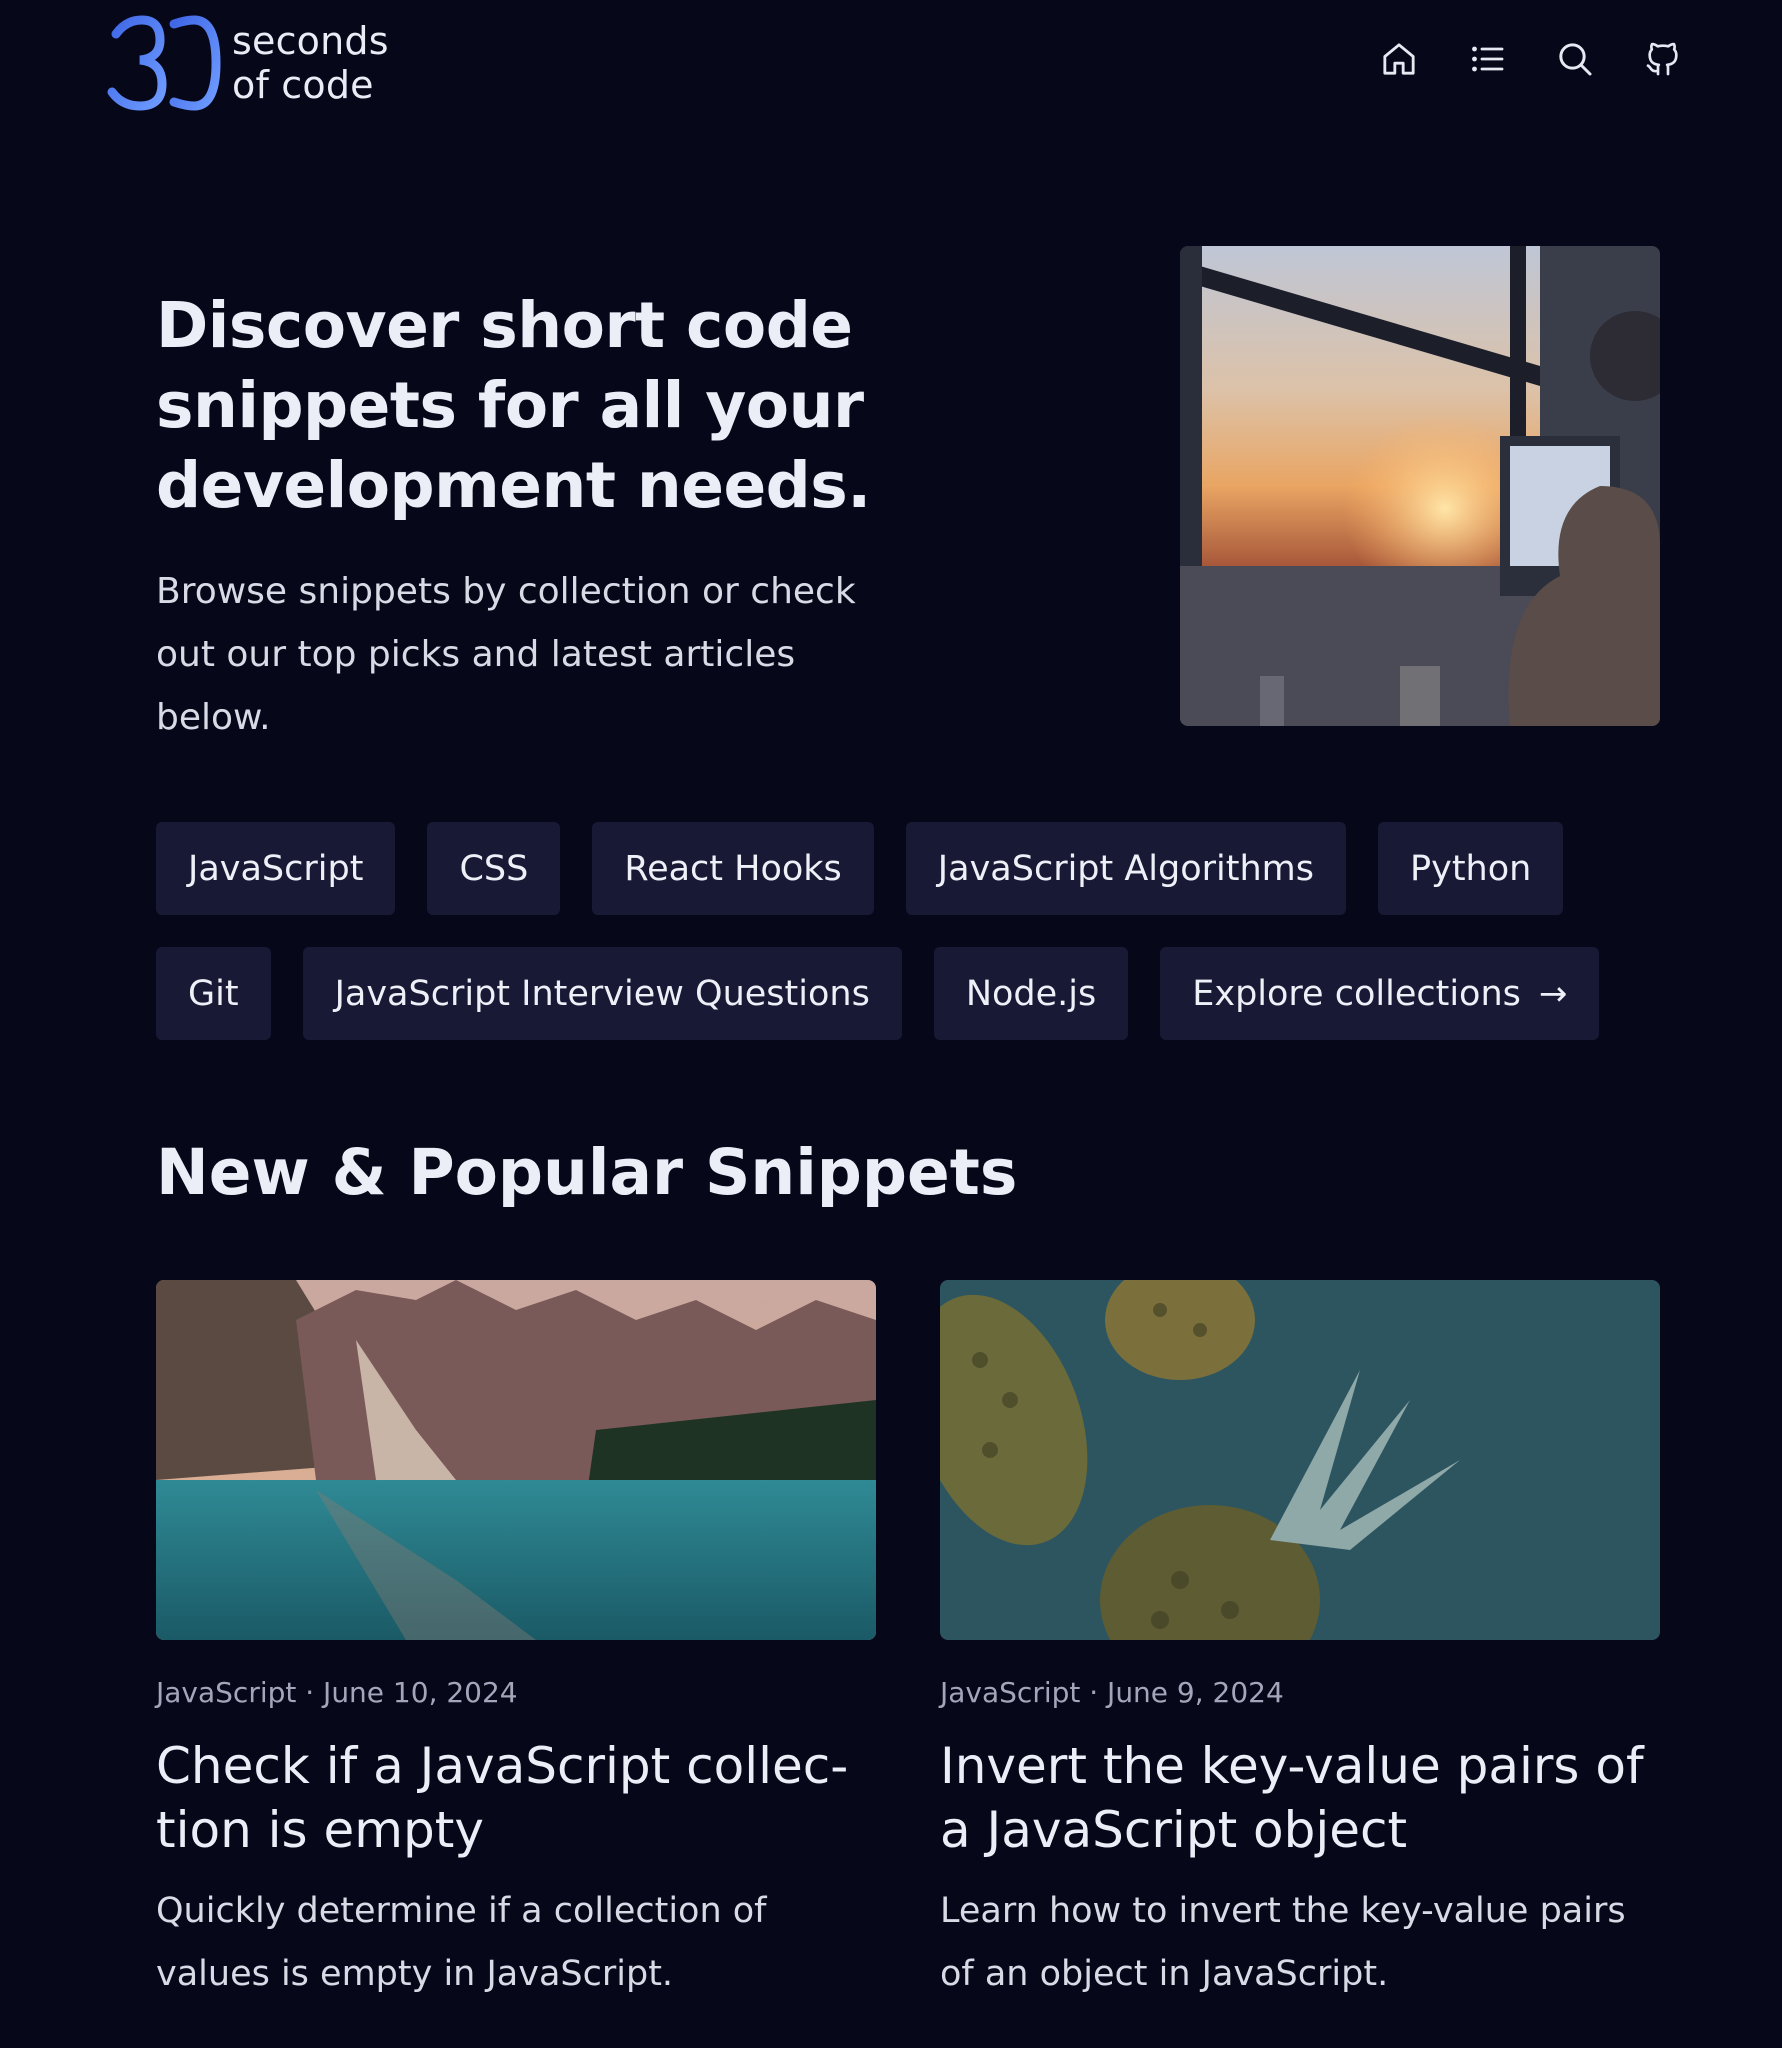 This screenshot has height=2048, width=1782. What do you see at coordinates (1531, 59) in the screenshot?
I see `main-nav` at bounding box center [1531, 59].